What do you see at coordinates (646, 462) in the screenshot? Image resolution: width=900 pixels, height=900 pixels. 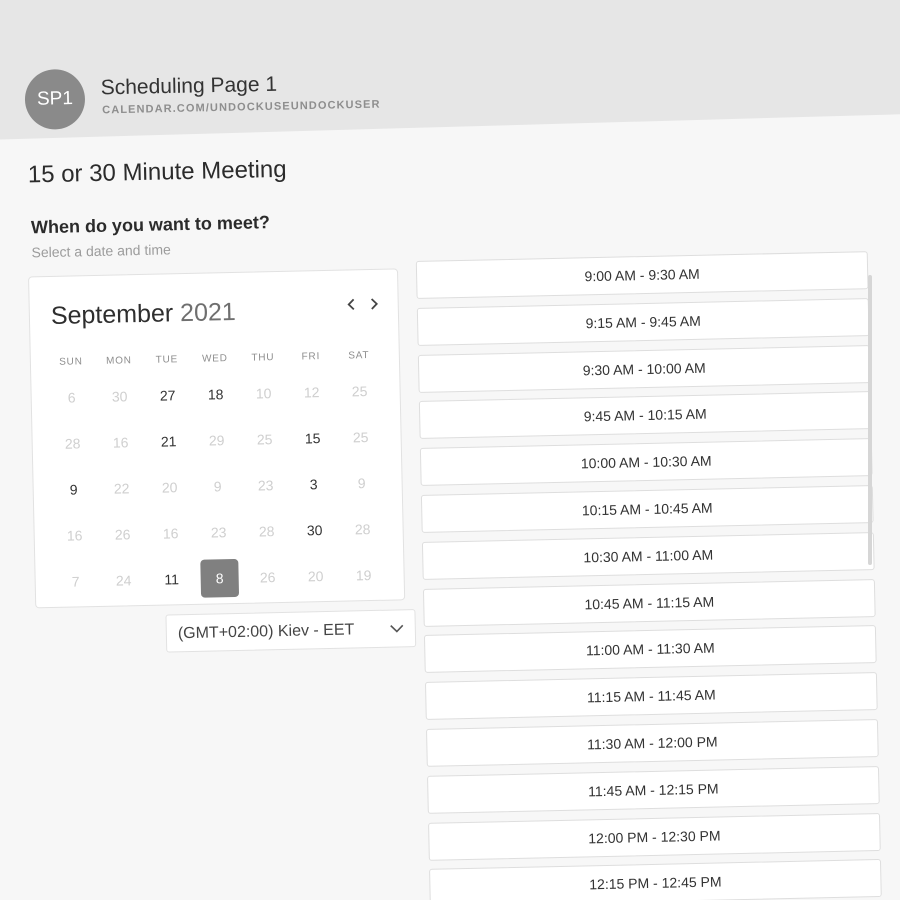 I see `time-slot-button: 10:00 AM - 10:30 AM` at bounding box center [646, 462].